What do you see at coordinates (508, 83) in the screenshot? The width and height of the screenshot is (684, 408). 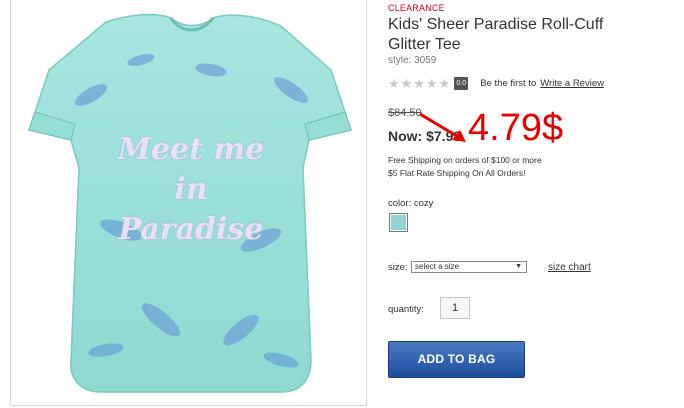 I see `be-first-text: Be the first to` at bounding box center [508, 83].